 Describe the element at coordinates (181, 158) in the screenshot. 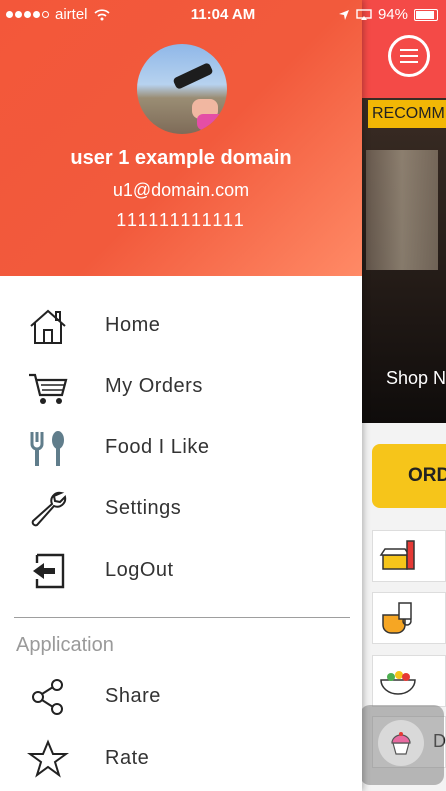

I see `user-name: user 1 example domain` at that location.